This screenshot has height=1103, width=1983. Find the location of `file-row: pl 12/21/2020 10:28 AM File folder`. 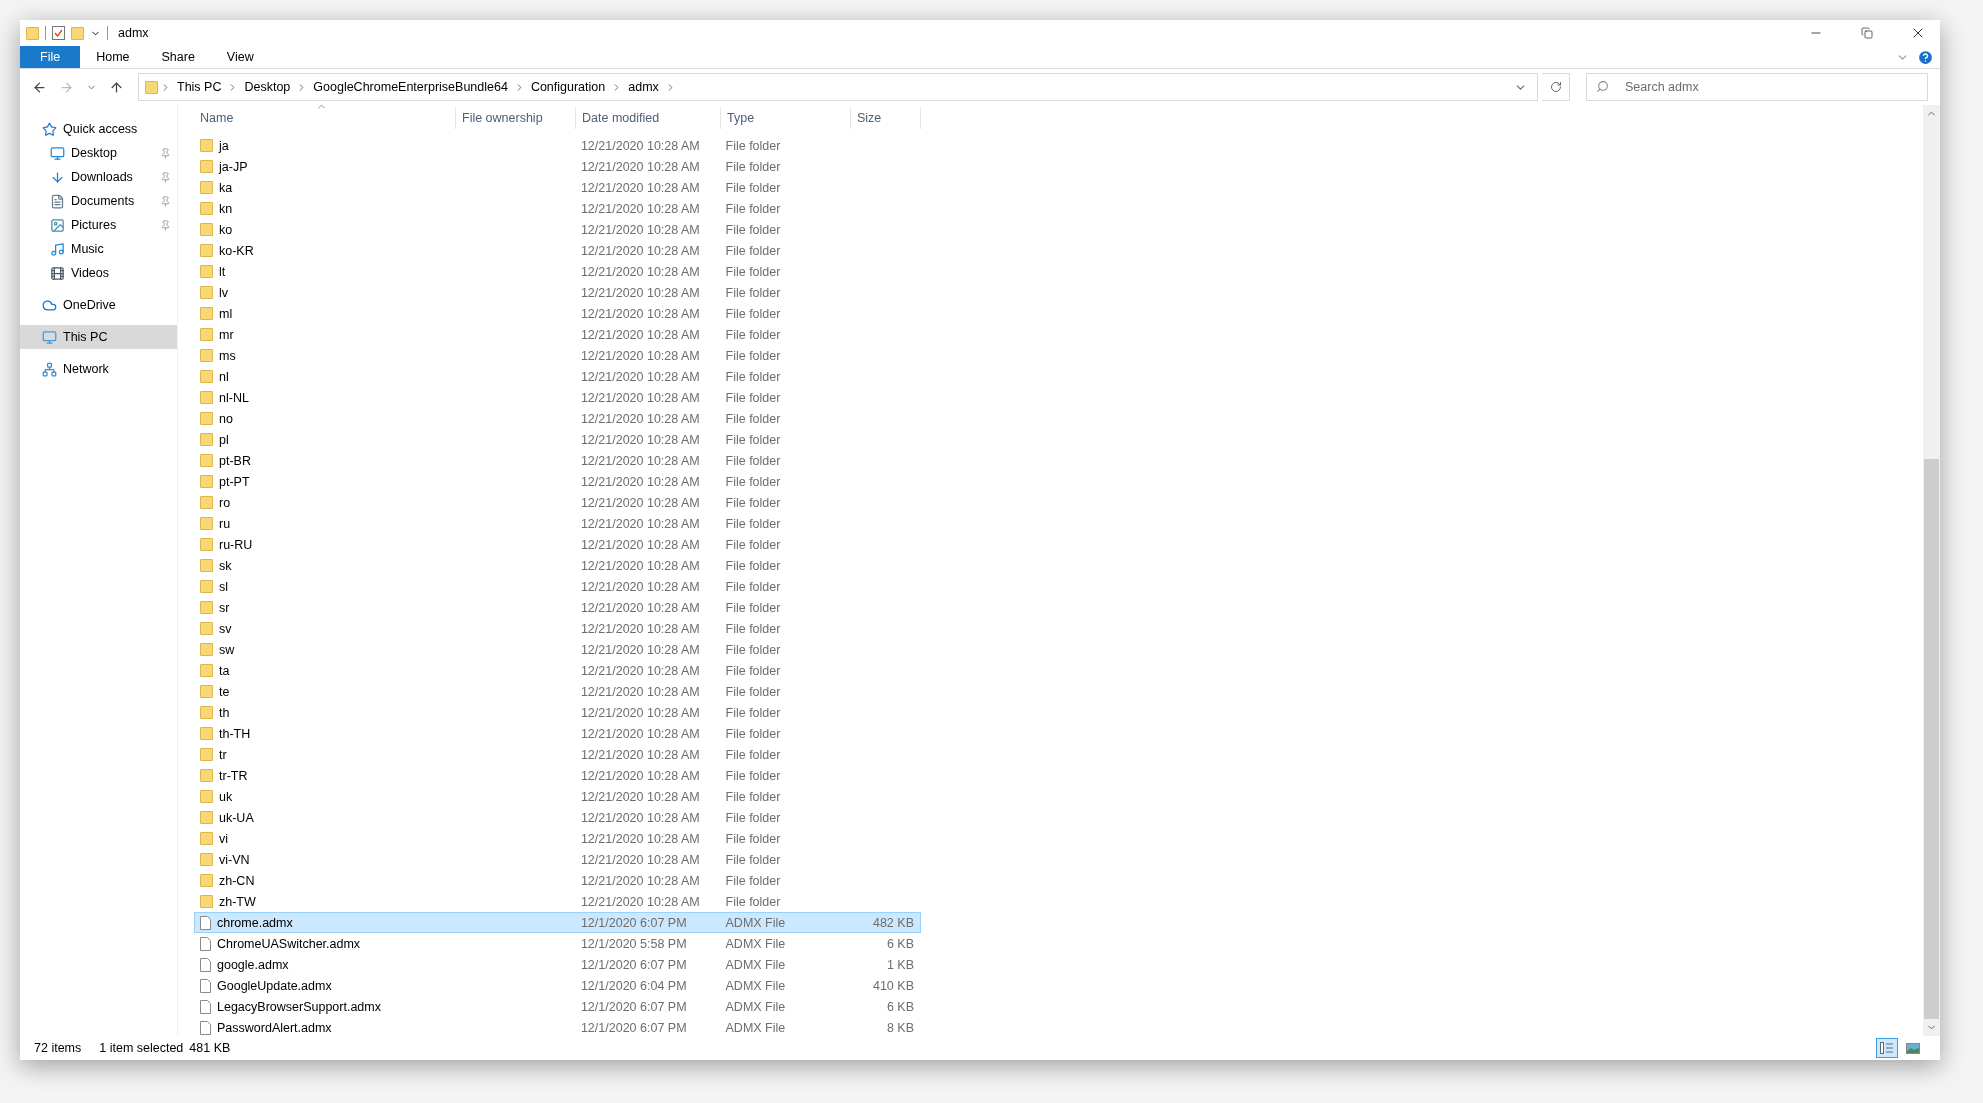

file-row: pl 12/21/2020 10:28 AM File folder is located at coordinates (557, 439).